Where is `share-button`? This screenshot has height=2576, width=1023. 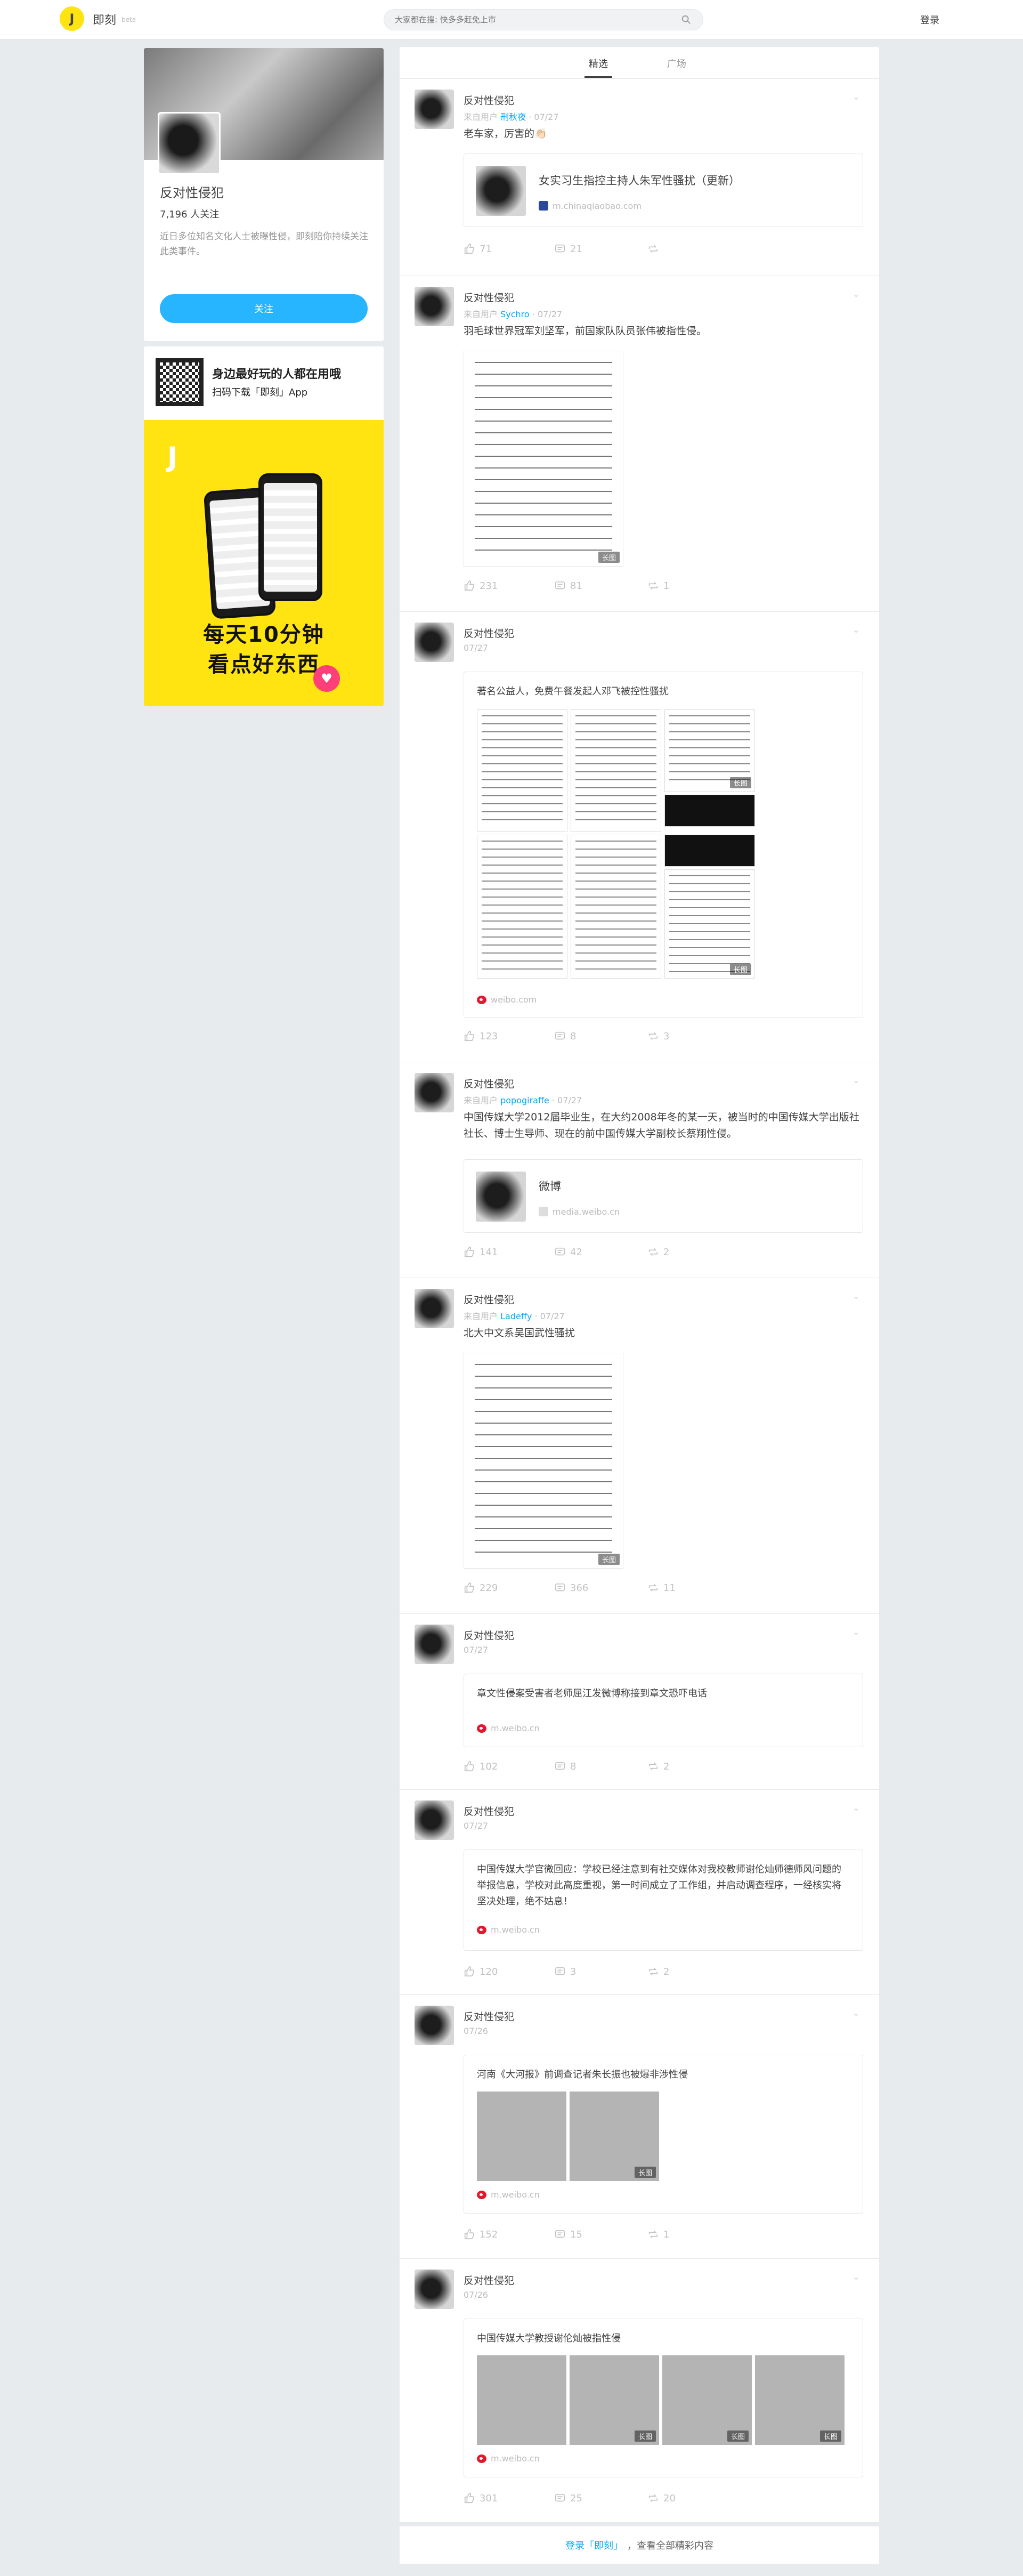 share-button is located at coordinates (655, 249).